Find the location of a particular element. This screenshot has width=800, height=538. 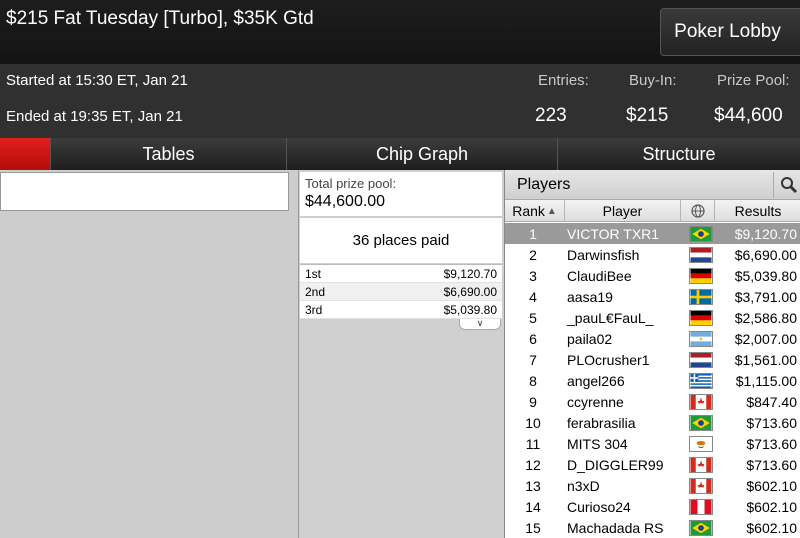

tournament-title: $215 Fat Tuesday [Turbo], $35K Gtd is located at coordinates (160, 18).